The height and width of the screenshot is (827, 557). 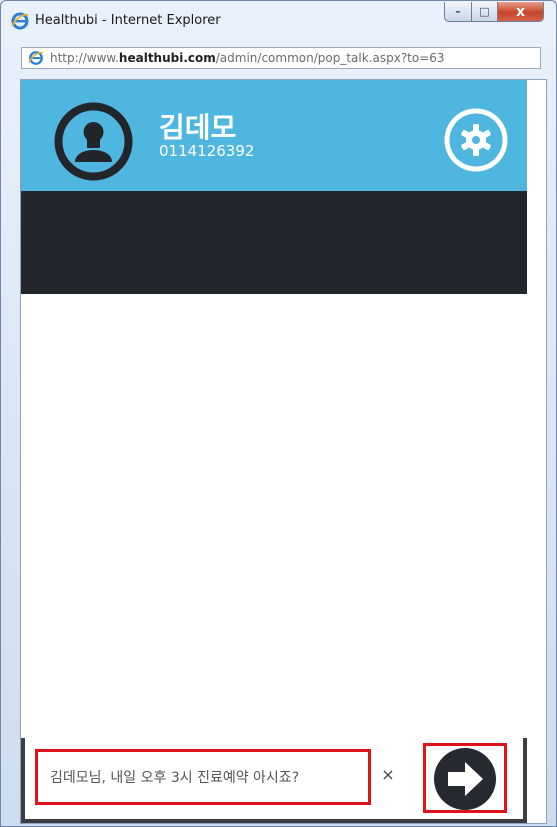 What do you see at coordinates (93, 141) in the screenshot?
I see `user-icon` at bounding box center [93, 141].